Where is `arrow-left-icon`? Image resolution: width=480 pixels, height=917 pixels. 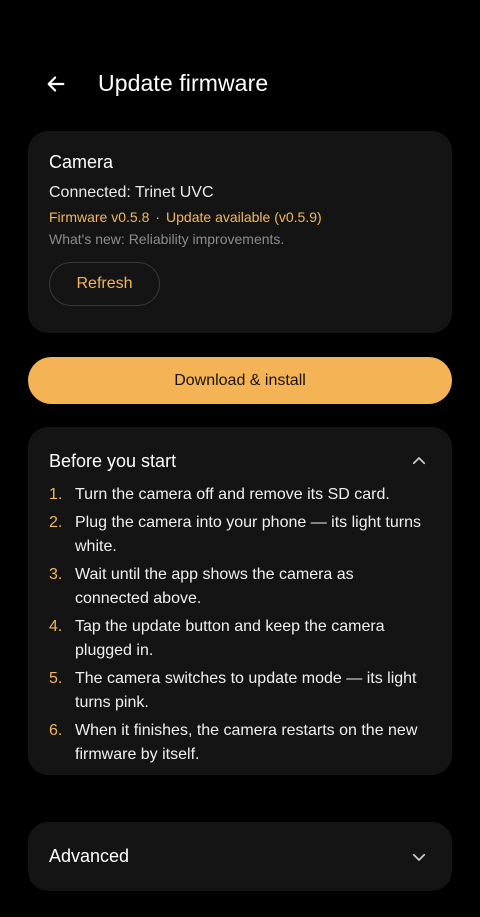
arrow-left-icon is located at coordinates (56, 84).